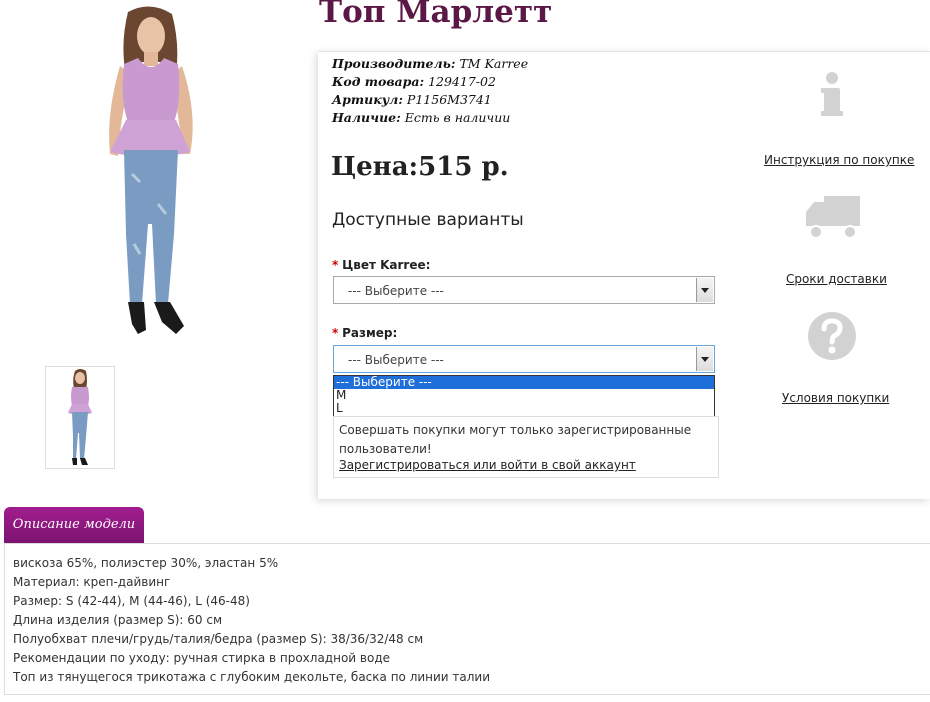 This screenshot has height=702, width=930. I want to click on product-price: Цена:515 р., so click(420, 167).